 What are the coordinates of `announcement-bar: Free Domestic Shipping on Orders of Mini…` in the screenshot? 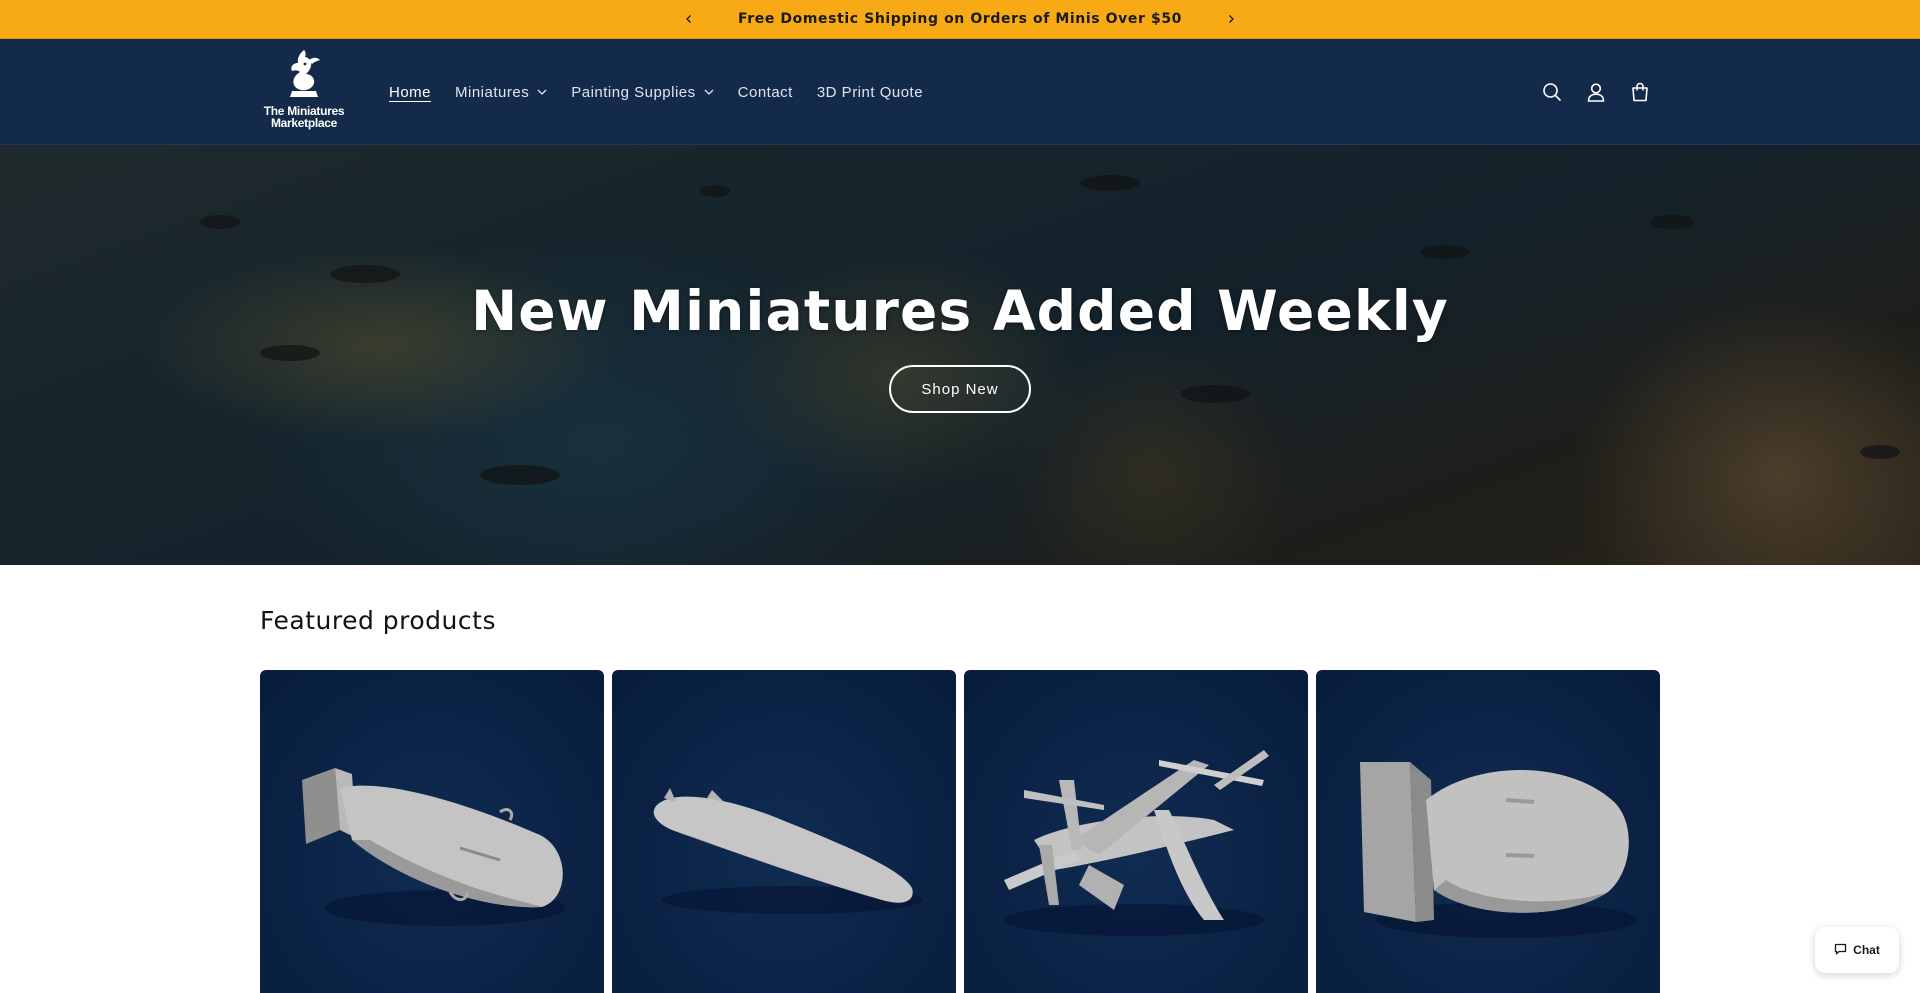 It's located at (960, 19).